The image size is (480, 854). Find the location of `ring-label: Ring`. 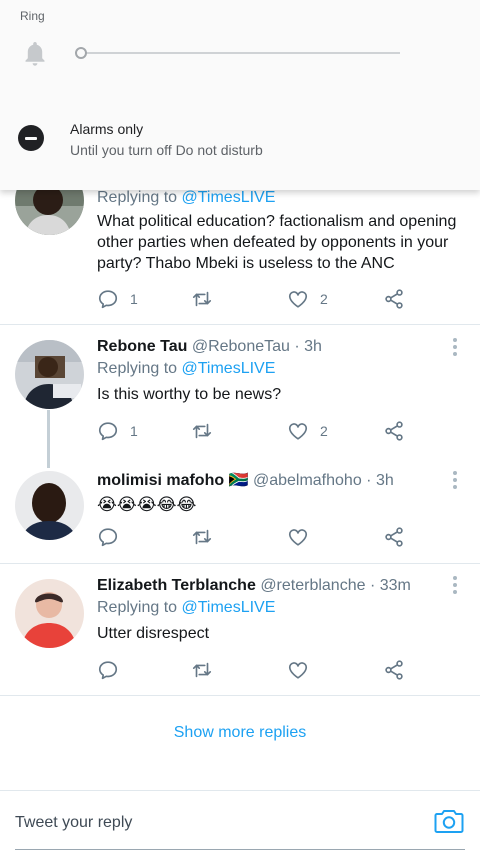

ring-label: Ring is located at coordinates (32, 16).